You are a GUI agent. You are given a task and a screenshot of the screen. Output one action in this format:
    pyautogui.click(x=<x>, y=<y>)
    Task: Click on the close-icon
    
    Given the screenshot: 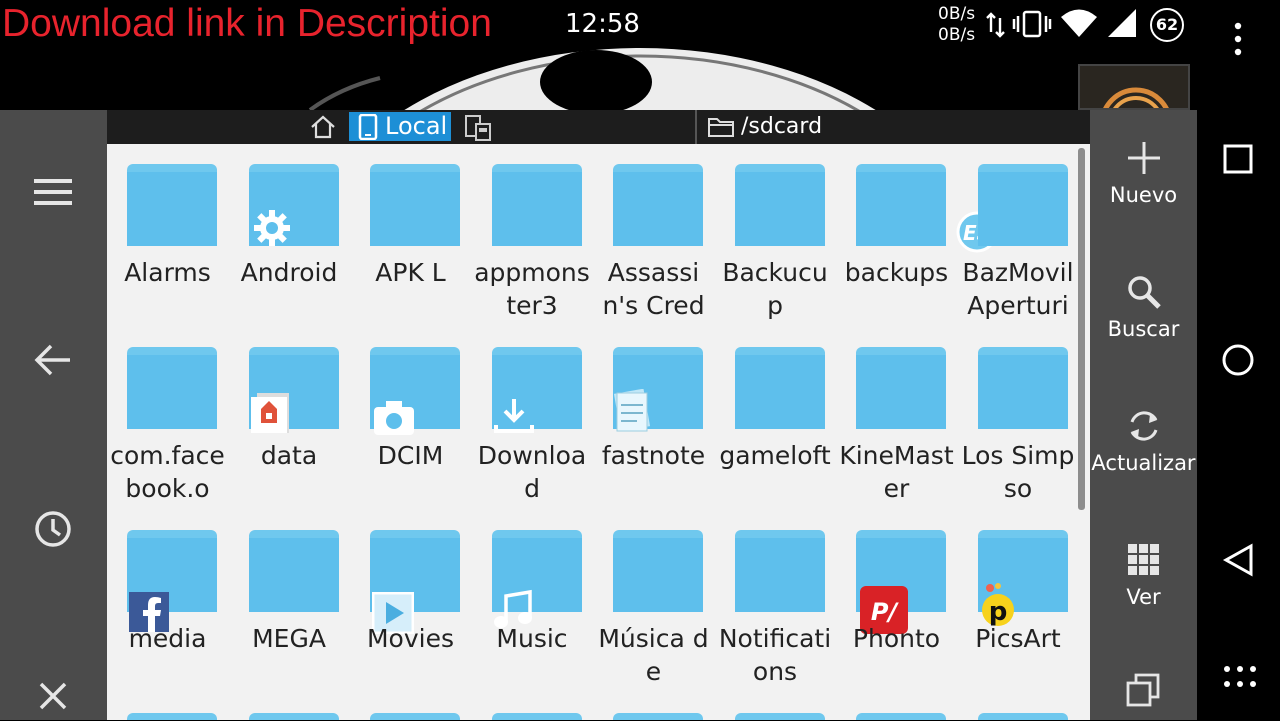 What is the action you would take?
    pyautogui.click(x=53, y=696)
    